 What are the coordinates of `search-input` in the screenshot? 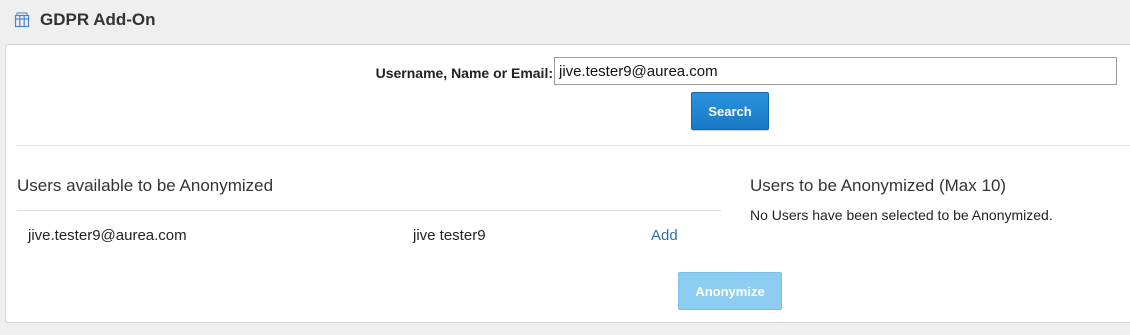 It's located at (835, 71).